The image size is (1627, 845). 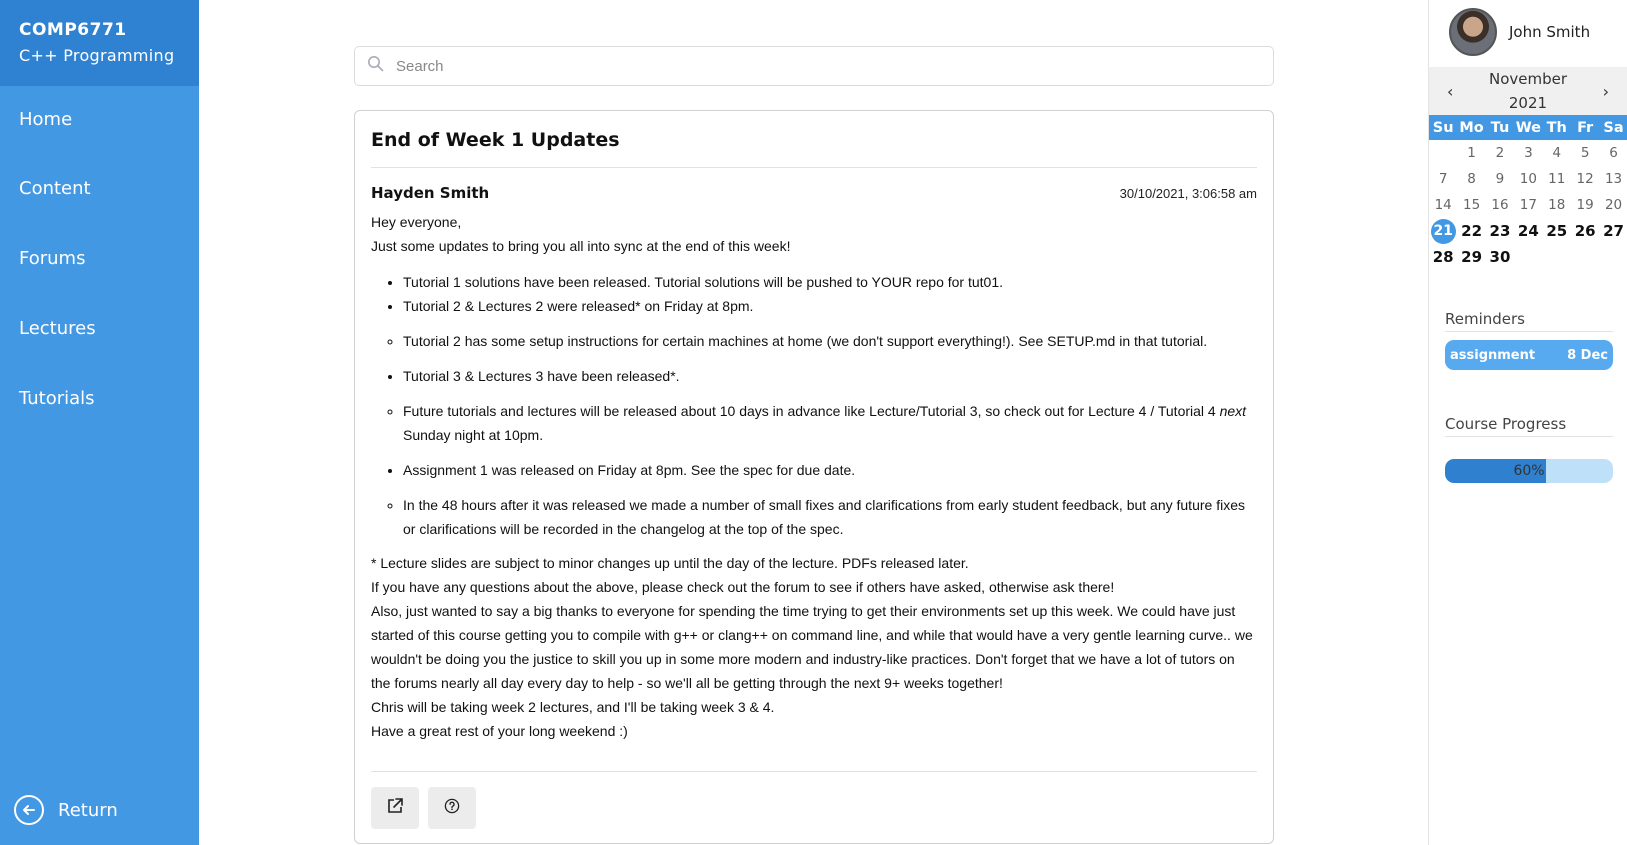 I want to click on calendar-day: 1, so click(x=1471, y=153).